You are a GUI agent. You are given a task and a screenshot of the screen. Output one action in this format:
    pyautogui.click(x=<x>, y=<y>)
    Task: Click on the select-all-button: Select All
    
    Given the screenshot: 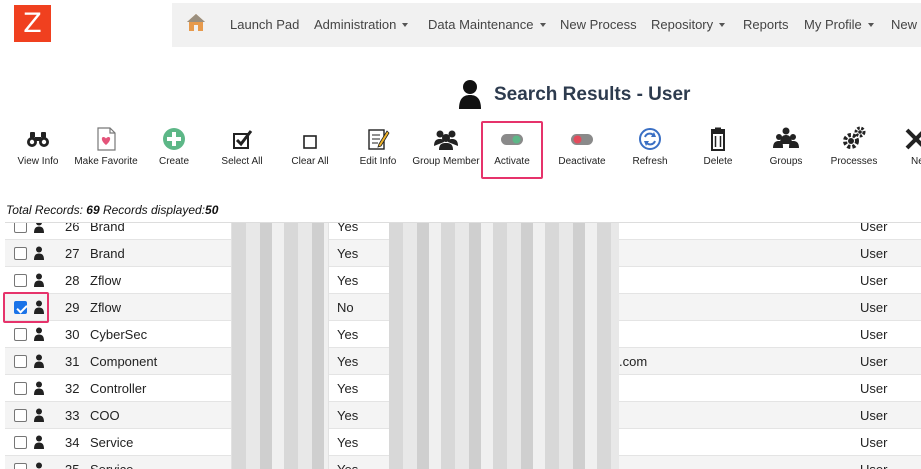 What is the action you would take?
    pyautogui.click(x=242, y=152)
    